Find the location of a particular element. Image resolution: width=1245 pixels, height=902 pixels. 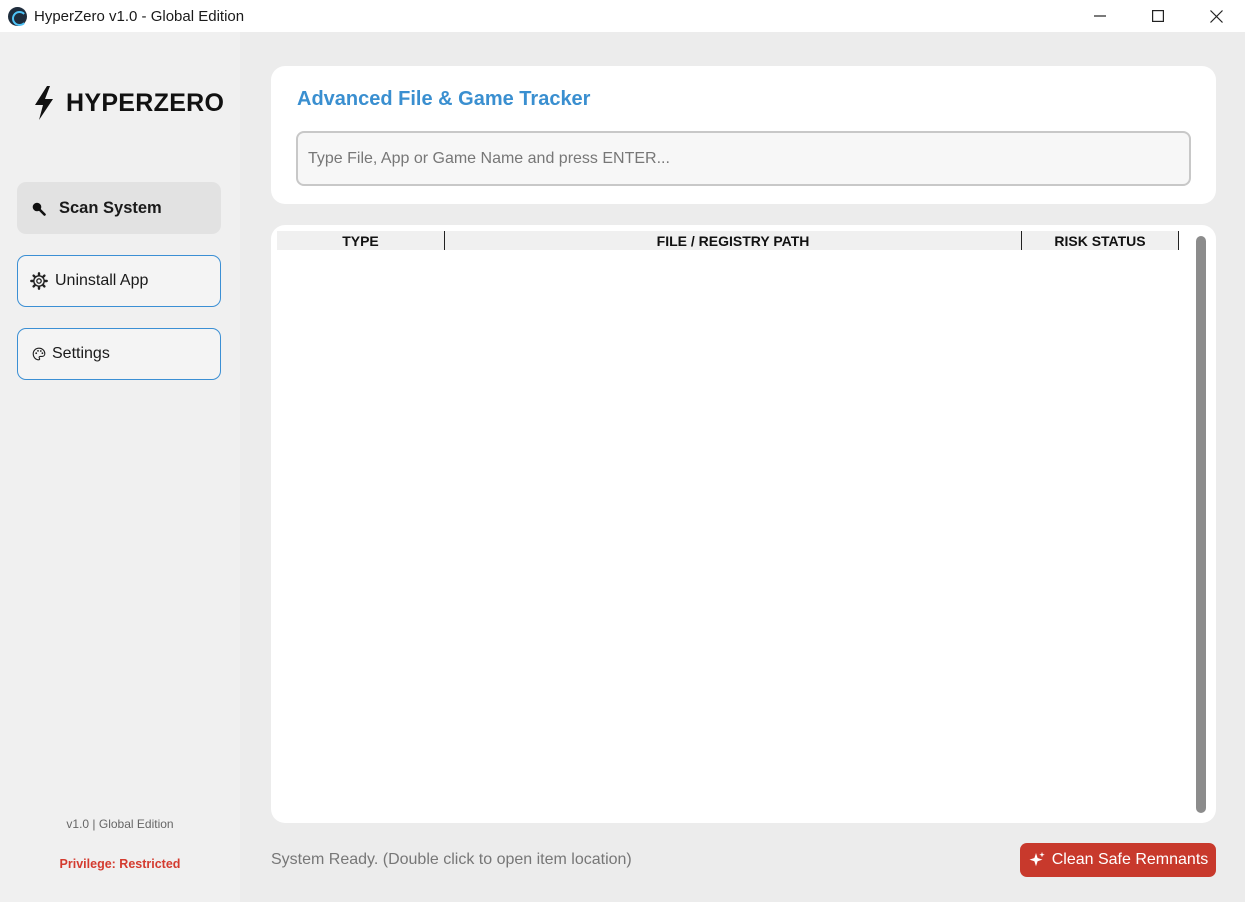

app-logo-icon is located at coordinates (17, 16).